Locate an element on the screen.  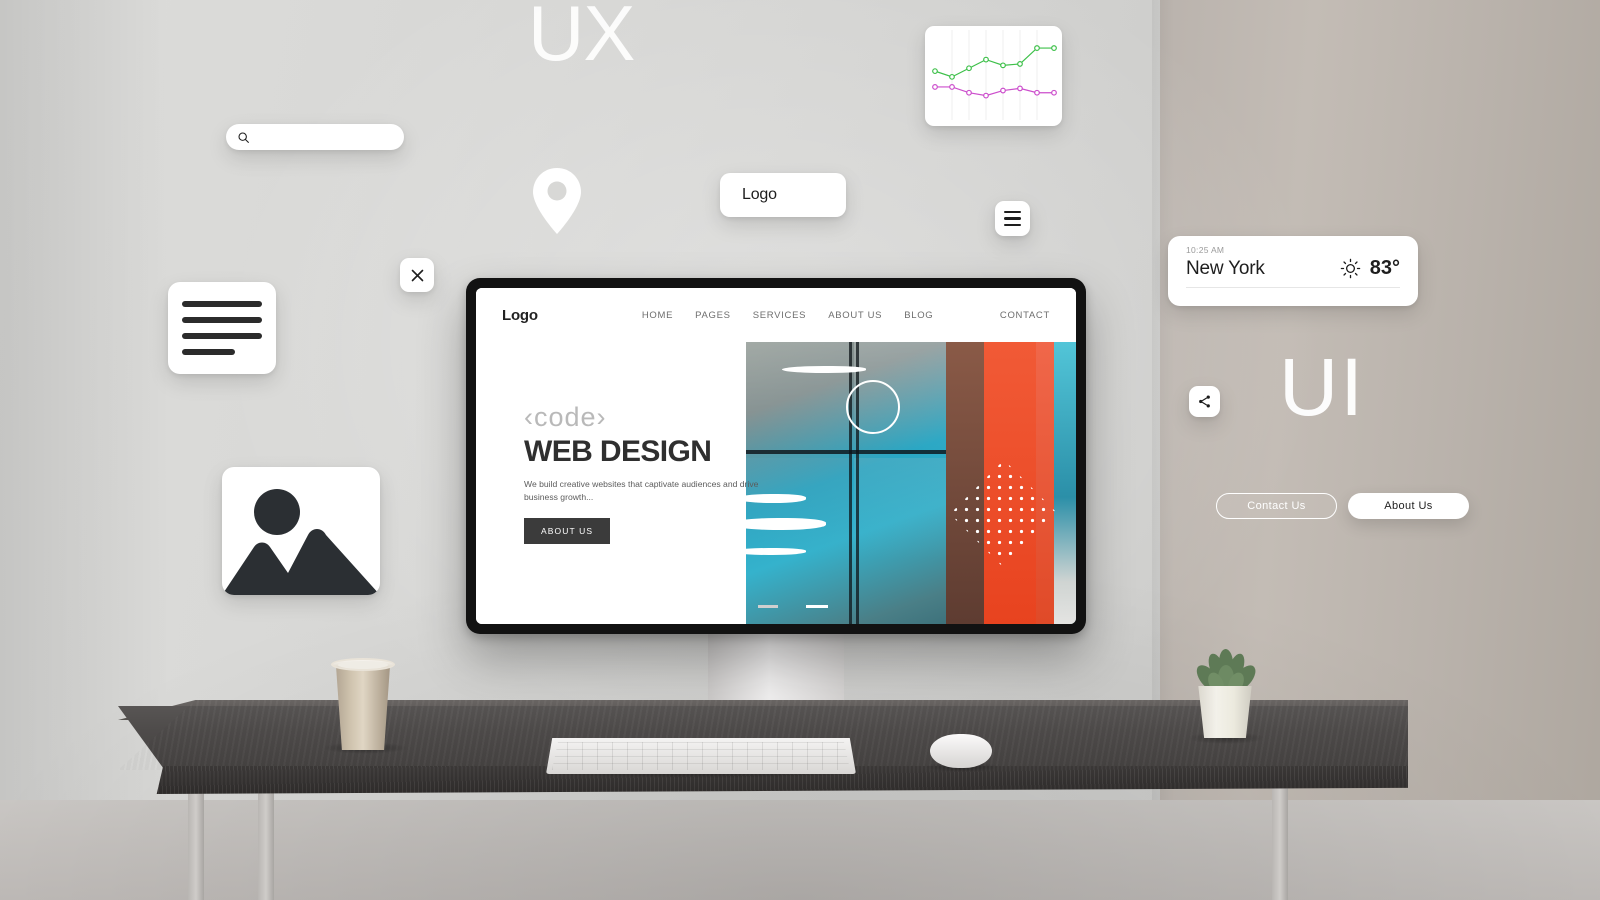
keyboard-keys is located at coordinates (701, 756).